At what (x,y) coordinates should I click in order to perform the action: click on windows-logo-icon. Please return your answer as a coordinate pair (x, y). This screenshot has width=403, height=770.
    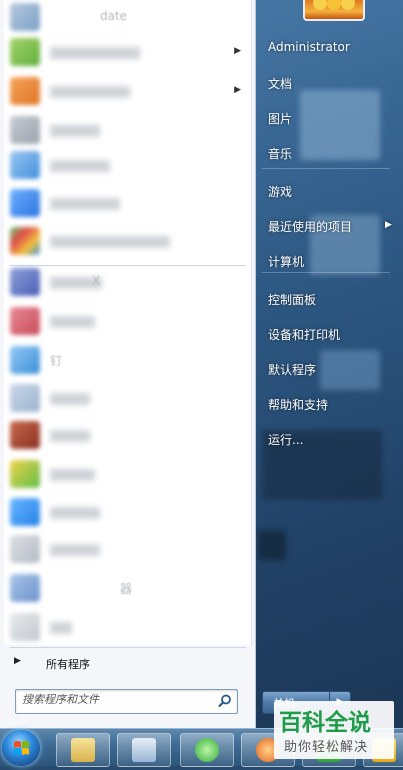
    Looking at the image, I should click on (21, 748).